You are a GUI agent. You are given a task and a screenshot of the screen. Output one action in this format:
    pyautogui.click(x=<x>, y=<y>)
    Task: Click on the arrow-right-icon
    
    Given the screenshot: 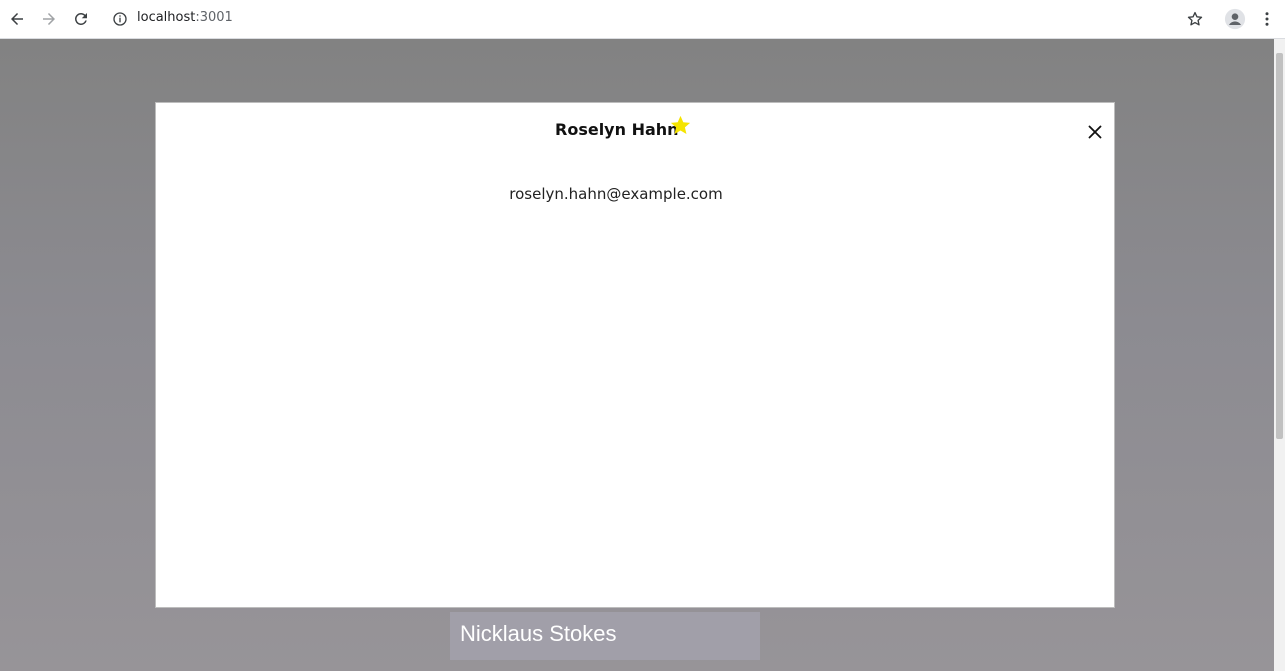 What is the action you would take?
    pyautogui.click(x=49, y=19)
    